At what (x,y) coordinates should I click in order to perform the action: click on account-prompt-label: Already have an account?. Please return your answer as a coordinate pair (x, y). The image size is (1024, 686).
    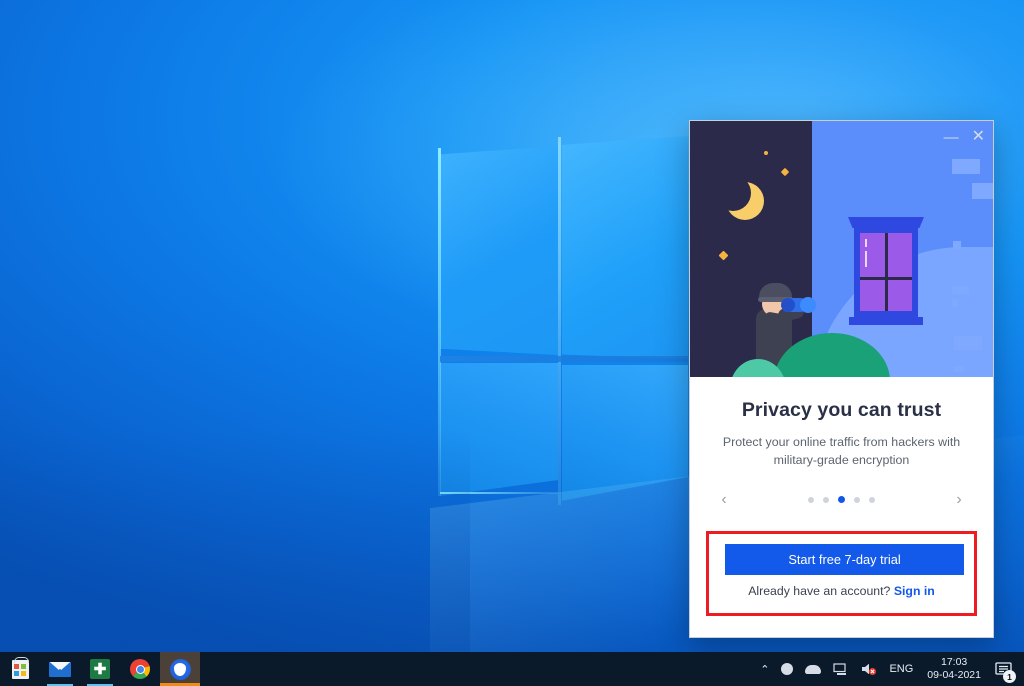
    Looking at the image, I should click on (819, 591).